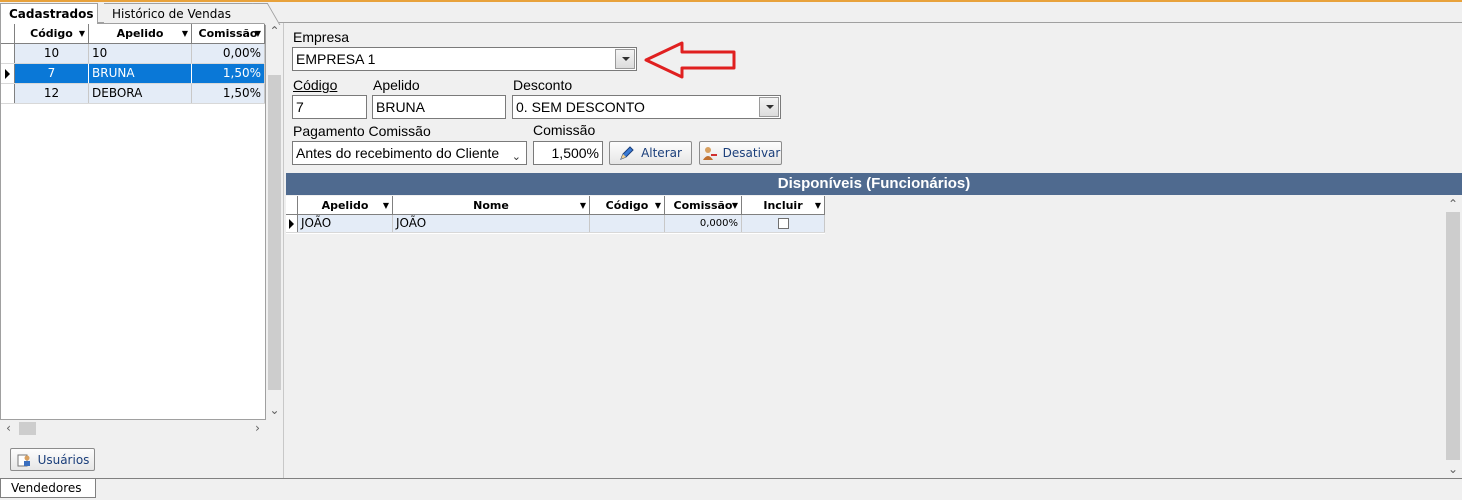 This screenshot has height=500, width=1462. Describe the element at coordinates (140, 73) in the screenshot. I see `cell-apelido: BRUNA` at that location.